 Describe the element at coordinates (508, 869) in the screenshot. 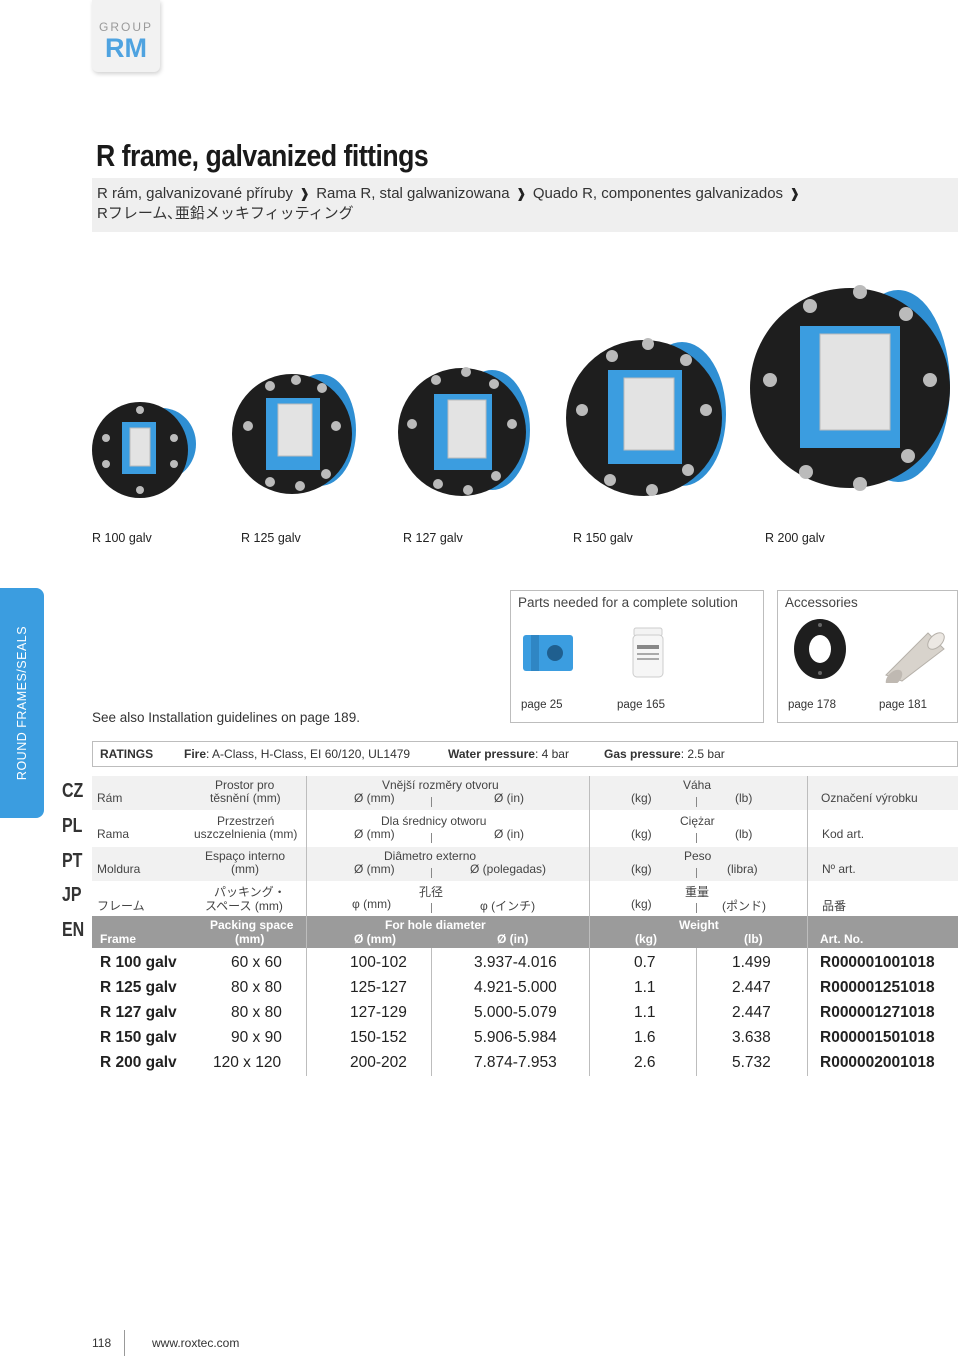

I see `header-in: Ø (polegadas)` at that location.